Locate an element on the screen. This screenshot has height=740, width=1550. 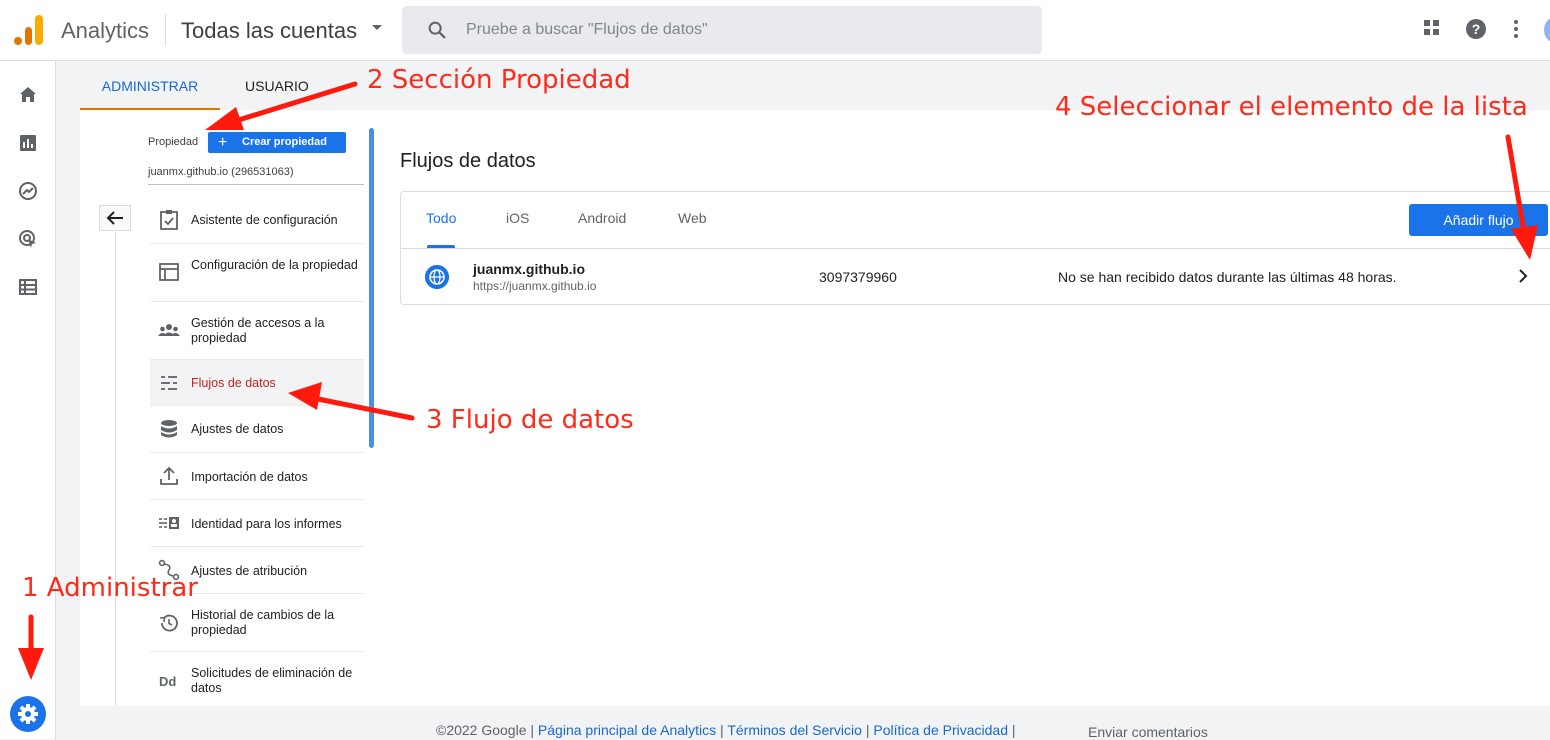
property-selector: juanmx.github.io (296531063) is located at coordinates (221, 172).